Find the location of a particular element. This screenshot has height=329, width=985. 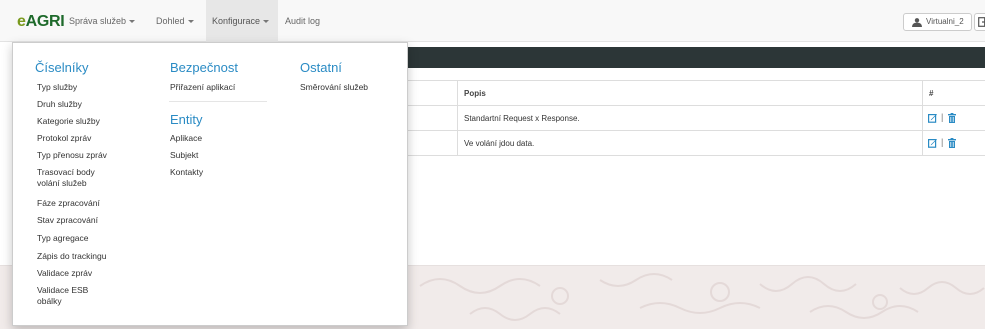

menu-item-validace-zprav: Validace zpráv is located at coordinates (64, 273).